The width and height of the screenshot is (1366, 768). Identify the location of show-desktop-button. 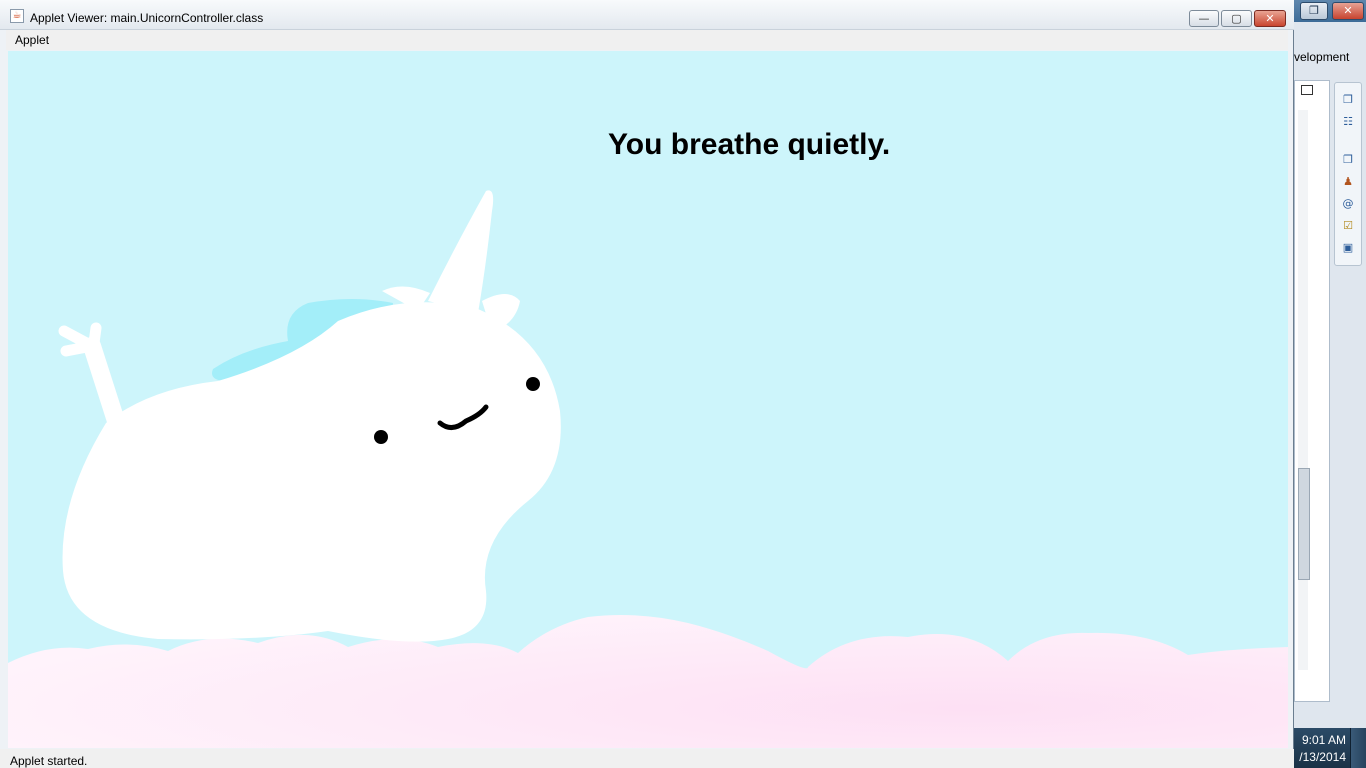
(1358, 748).